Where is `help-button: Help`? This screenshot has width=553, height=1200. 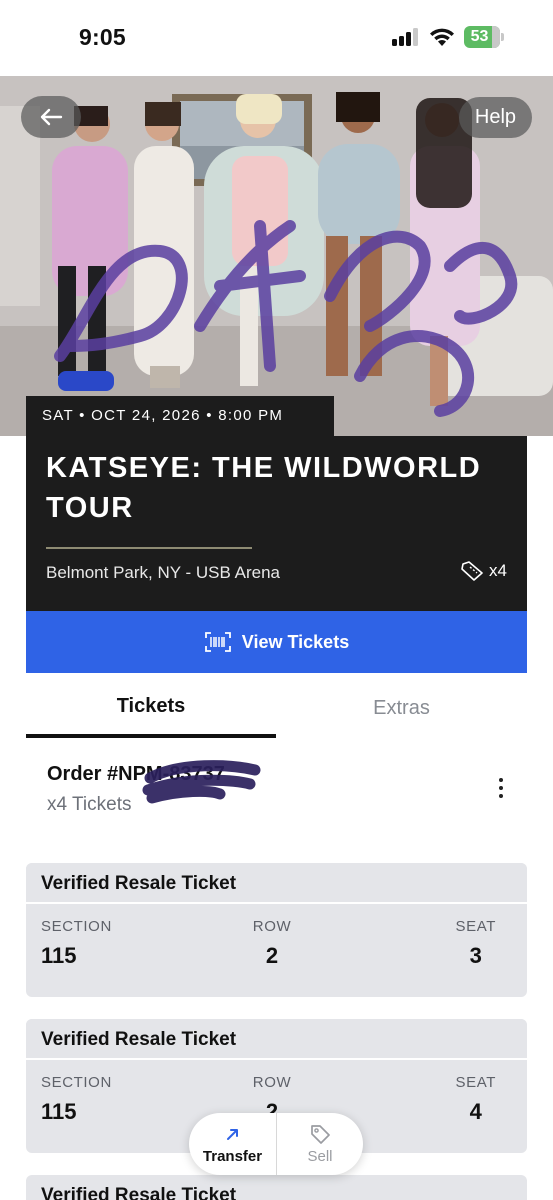
help-button: Help is located at coordinates (495, 117).